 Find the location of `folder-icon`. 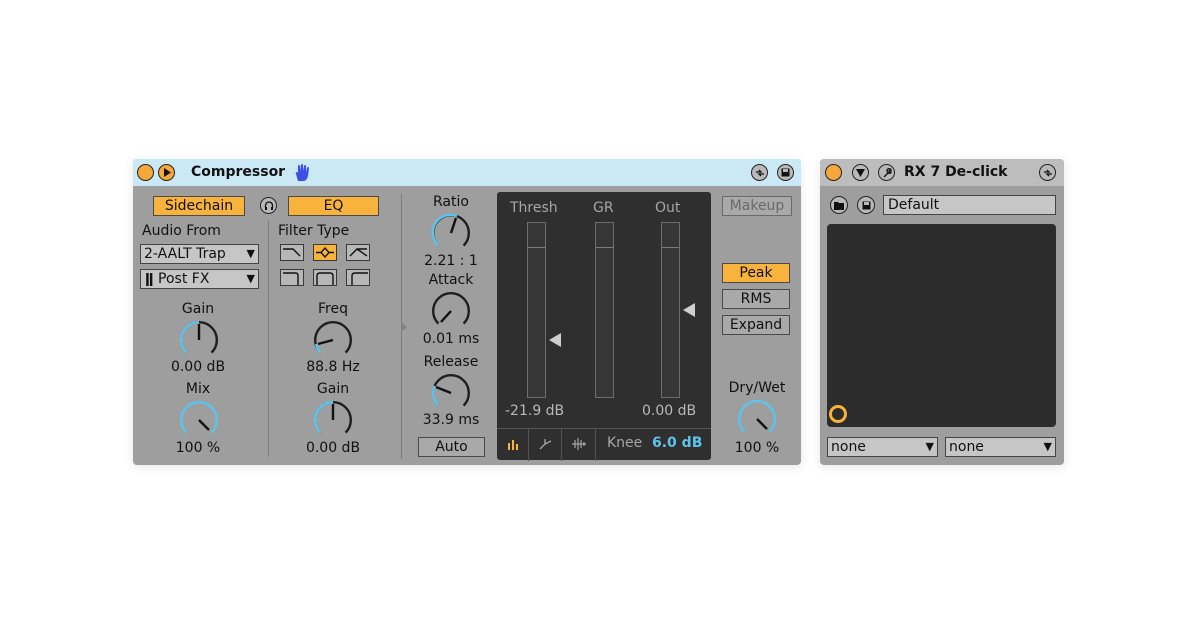

folder-icon is located at coordinates (839, 205).